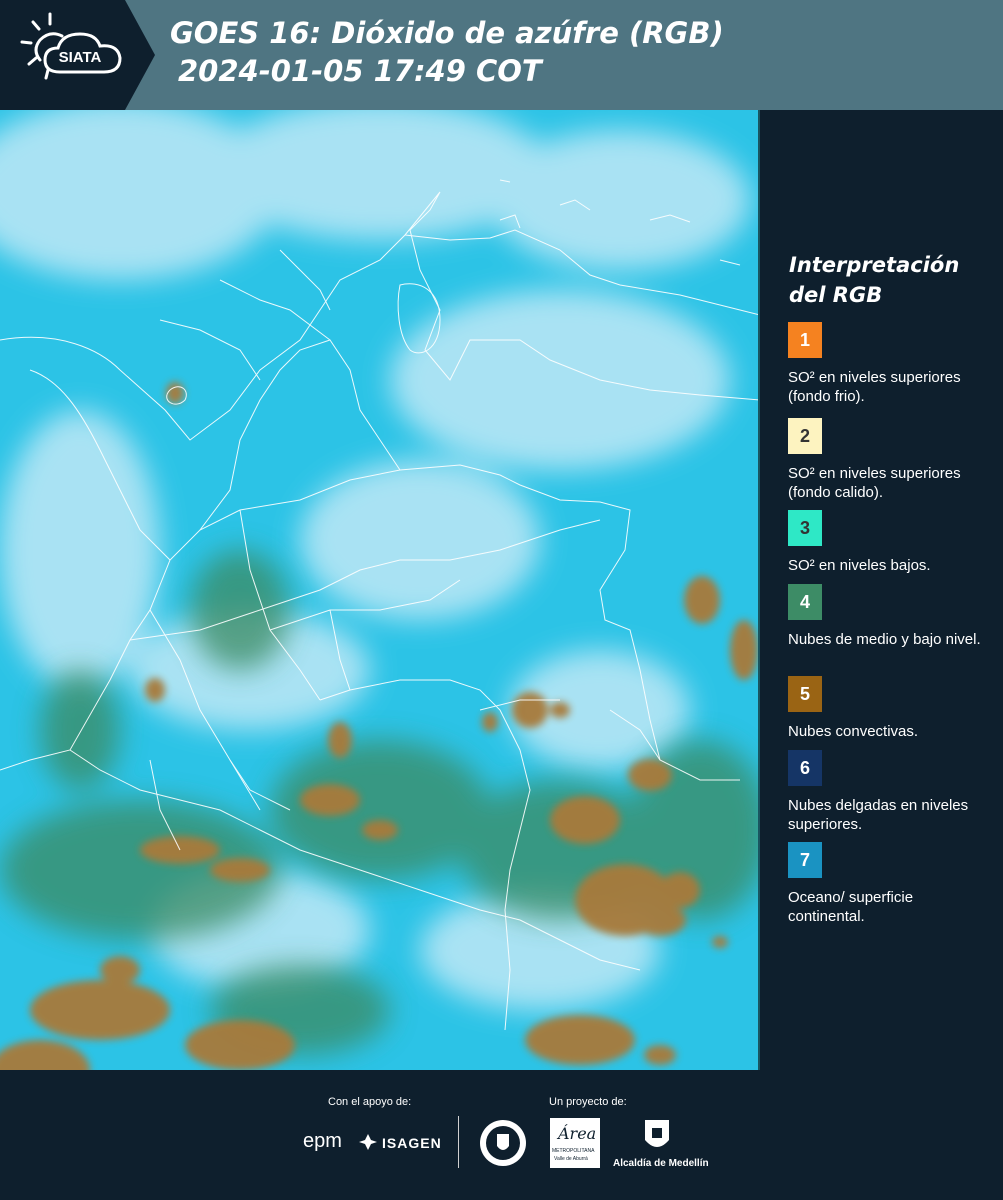 This screenshot has height=1200, width=1003. What do you see at coordinates (80, 57) in the screenshot?
I see `siata-logo-text: SIATA` at bounding box center [80, 57].